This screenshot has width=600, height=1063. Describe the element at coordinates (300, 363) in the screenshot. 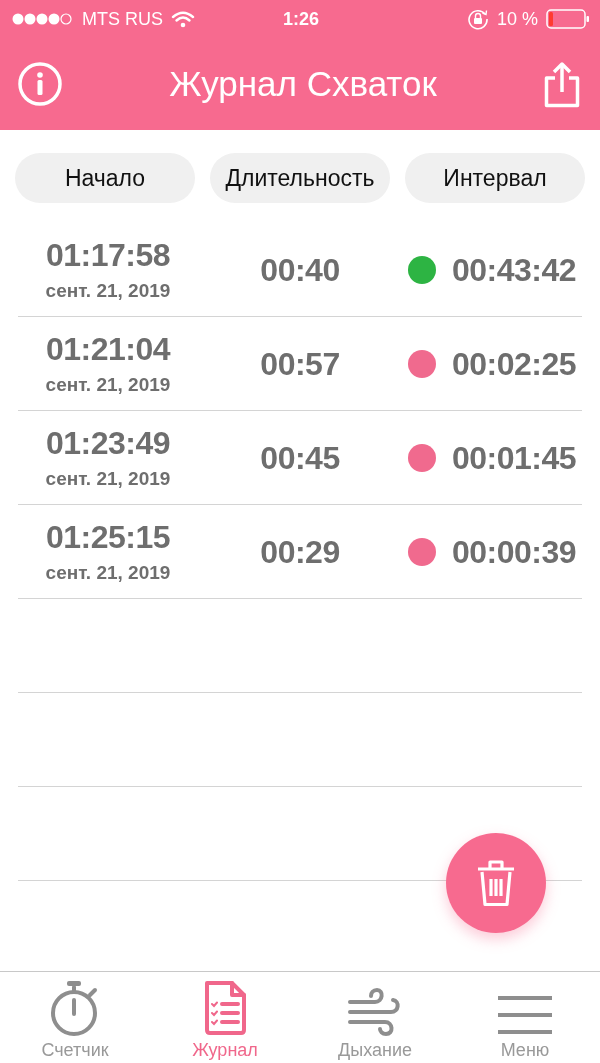

I see `duration-time: 00:57` at that location.